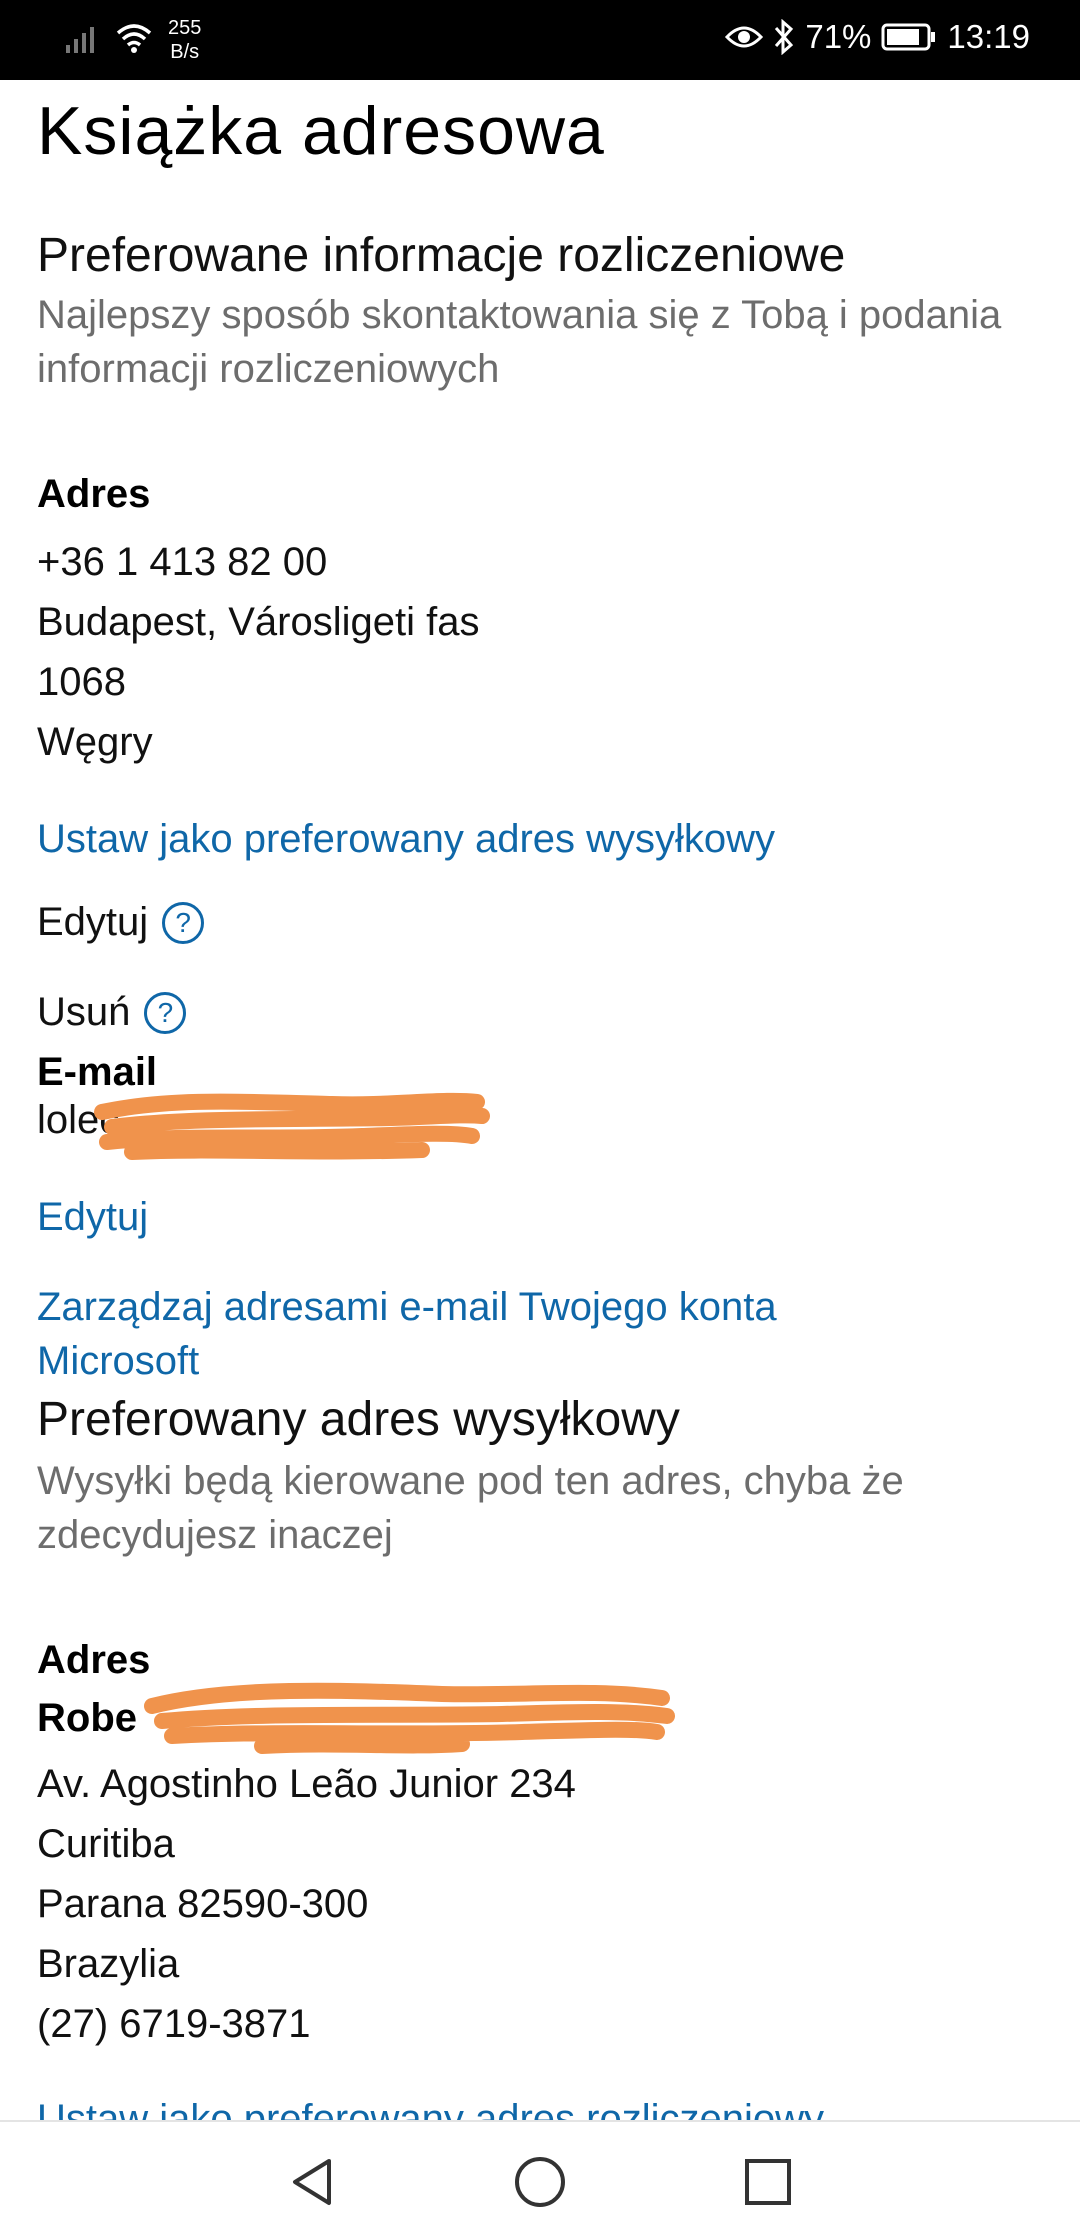  I want to click on billing-section-title: Preferowane informacje rozliczeniowe, so click(441, 255).